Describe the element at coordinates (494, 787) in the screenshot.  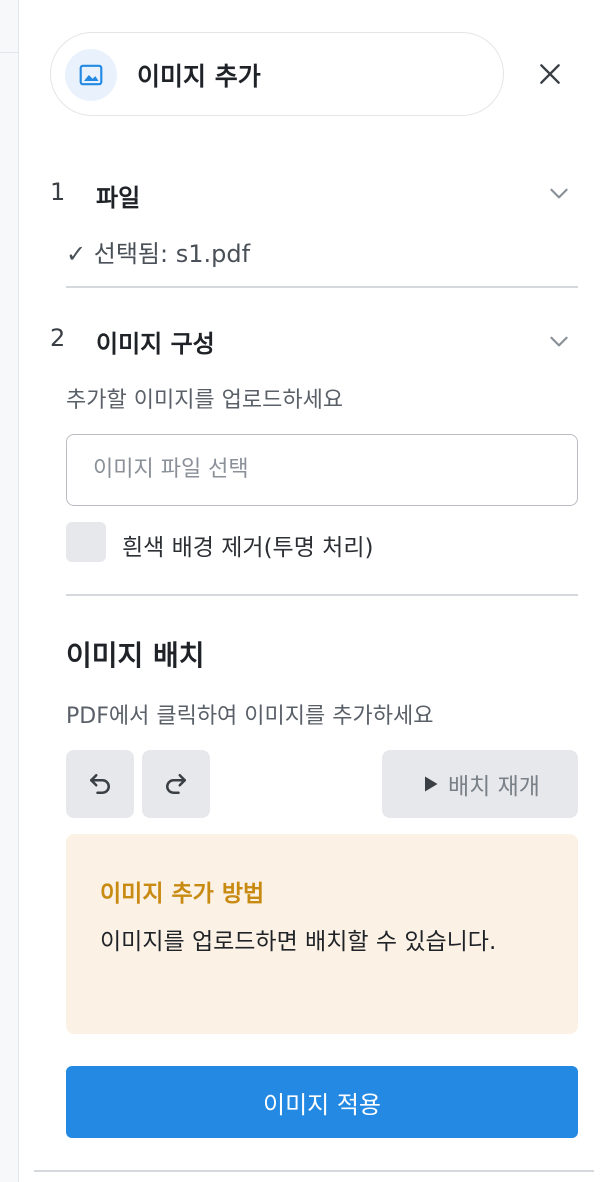
I see `resume-placement-label: 배치 재개` at that location.